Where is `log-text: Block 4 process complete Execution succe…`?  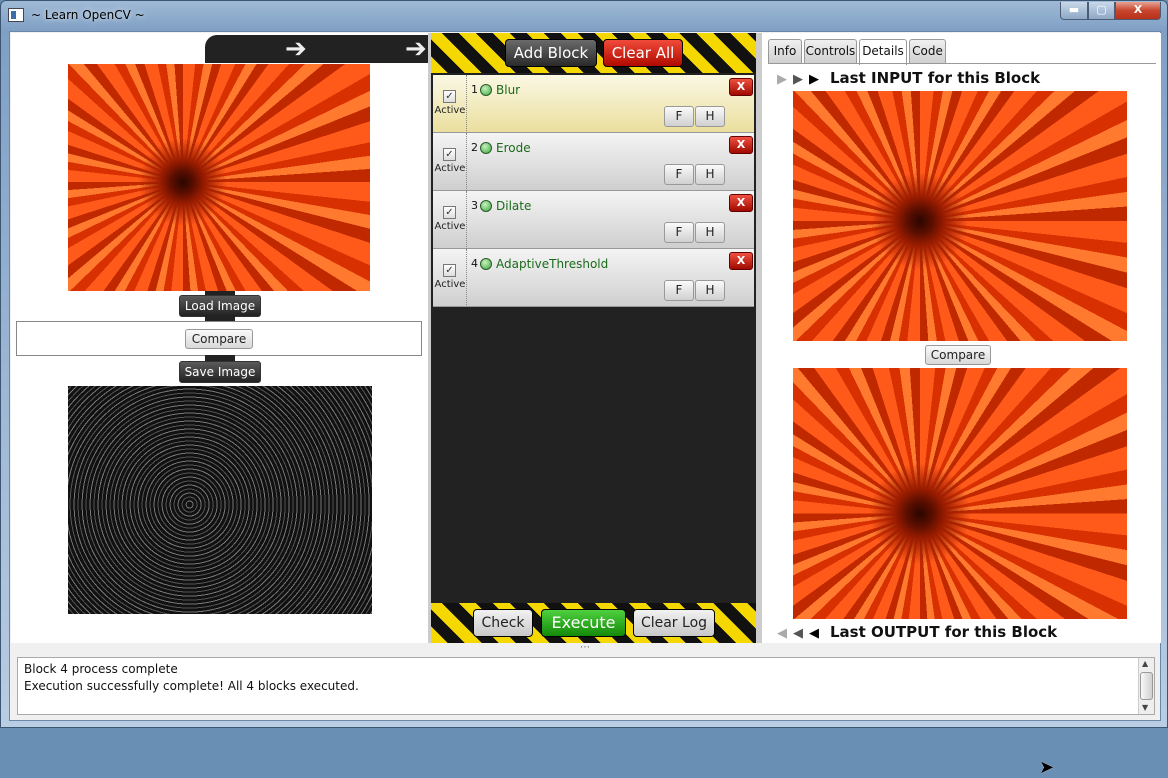 log-text: Block 4 process complete Execution succe… is located at coordinates (191, 678).